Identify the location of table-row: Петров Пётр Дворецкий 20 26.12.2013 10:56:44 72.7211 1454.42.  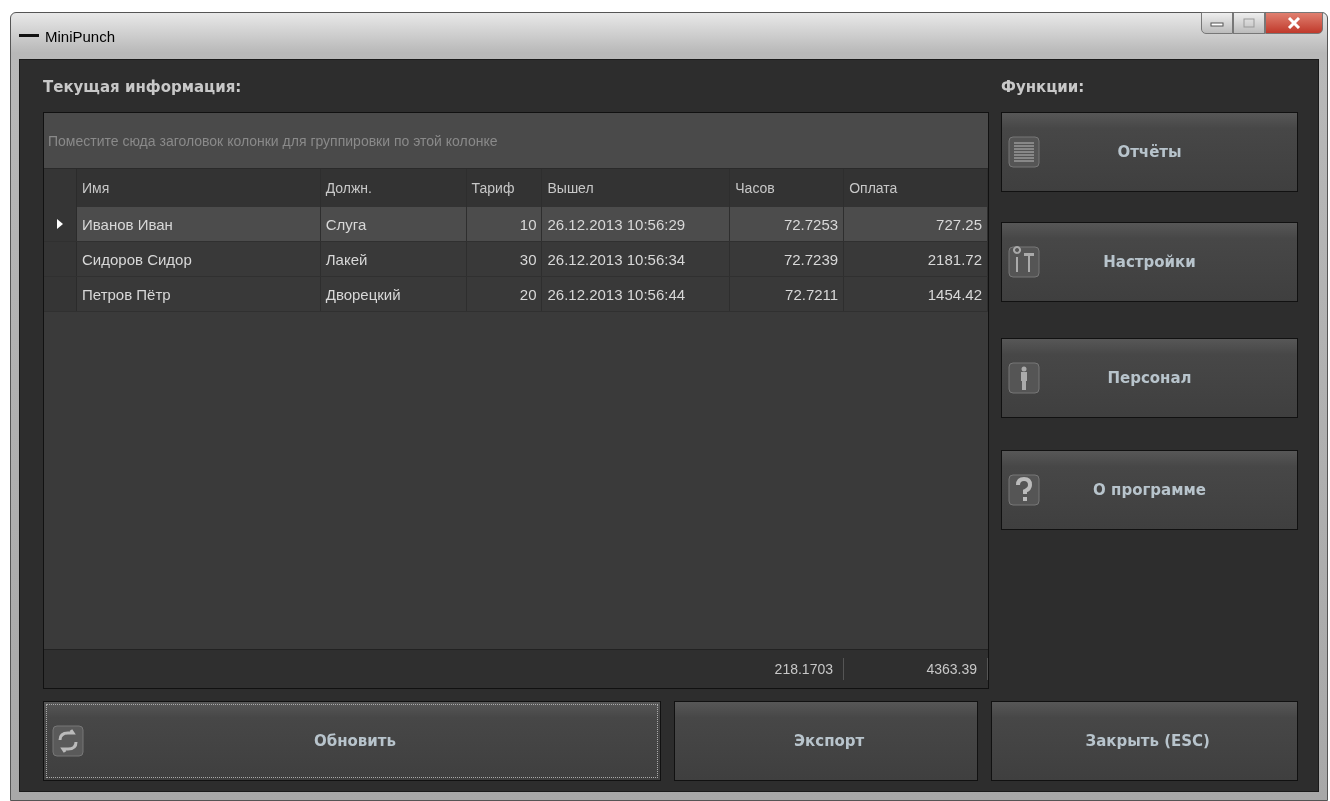
(516, 294).